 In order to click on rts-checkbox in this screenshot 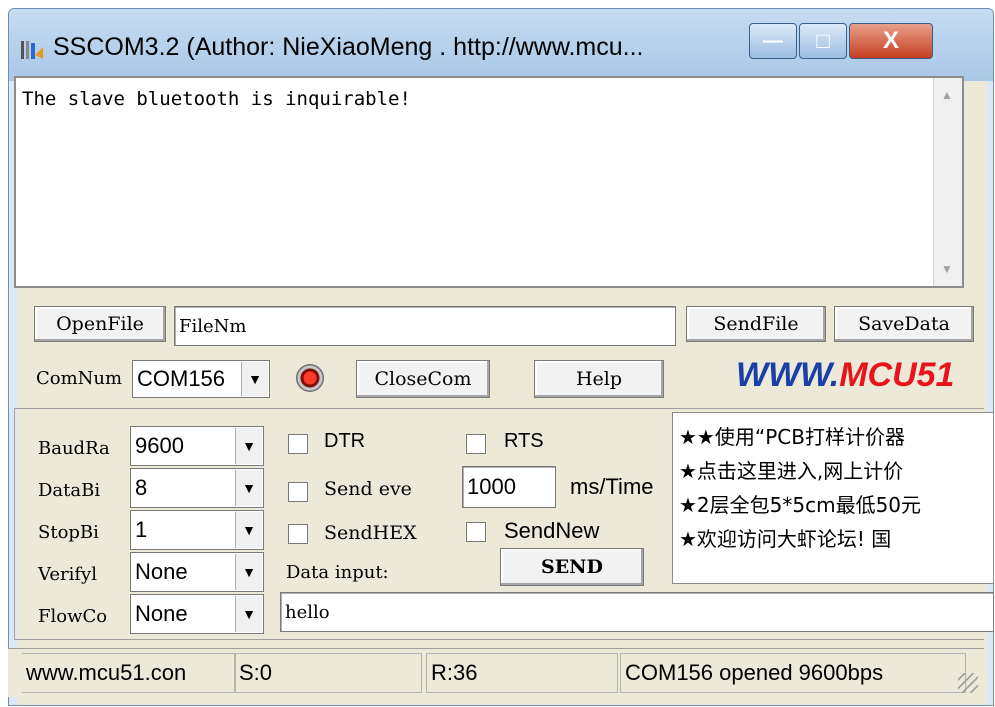, I will do `click(476, 444)`.